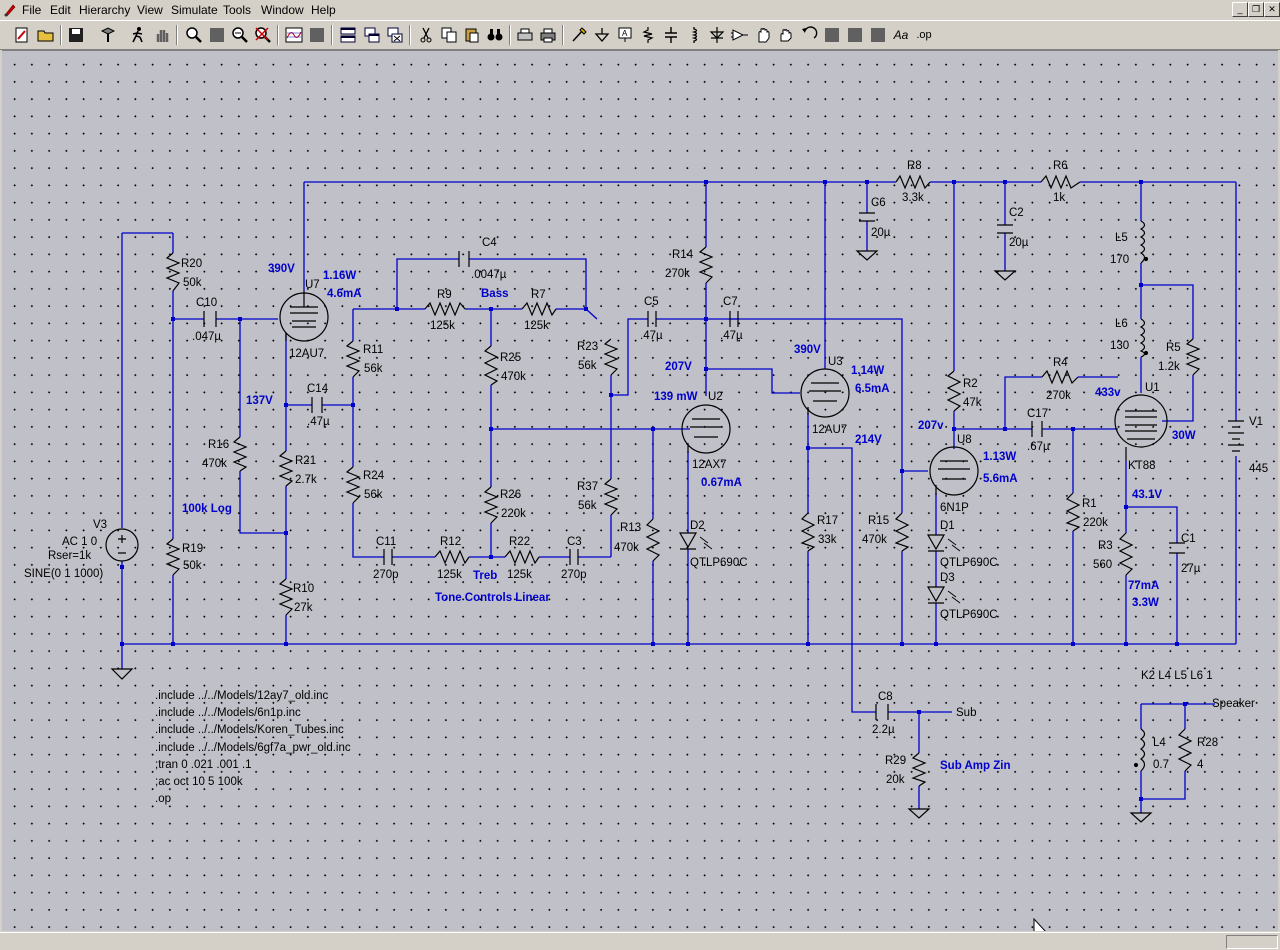 This screenshot has width=1280, height=950. What do you see at coordinates (885, 697) in the screenshot?
I see `C8-name: C8` at bounding box center [885, 697].